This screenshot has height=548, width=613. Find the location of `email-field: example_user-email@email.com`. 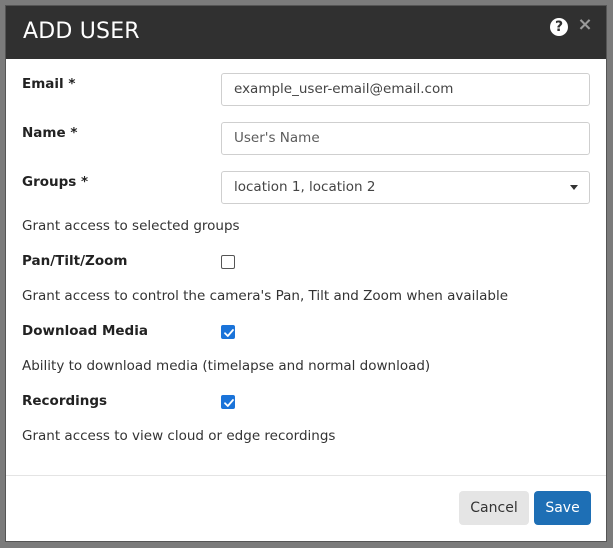

email-field: example_user-email@email.com is located at coordinates (405, 89).